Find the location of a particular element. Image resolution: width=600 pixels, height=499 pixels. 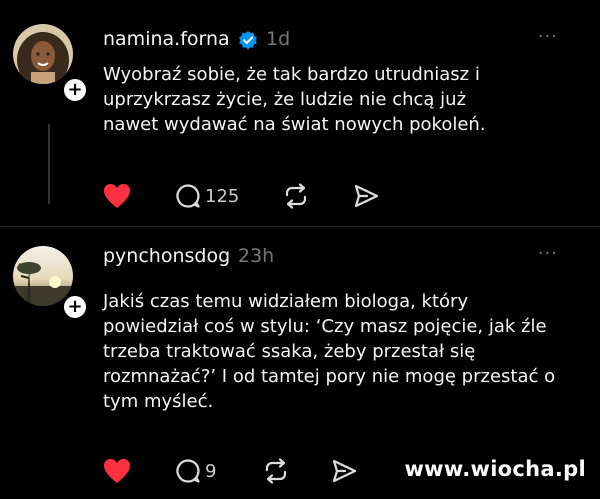

send-icon is located at coordinates (344, 471).